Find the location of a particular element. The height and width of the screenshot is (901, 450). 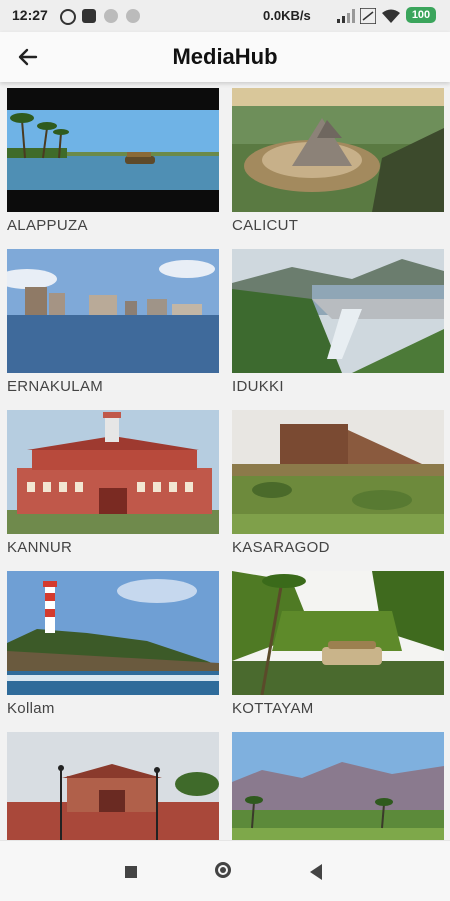

destination-card: KASARAGOD is located at coordinates (338, 483).